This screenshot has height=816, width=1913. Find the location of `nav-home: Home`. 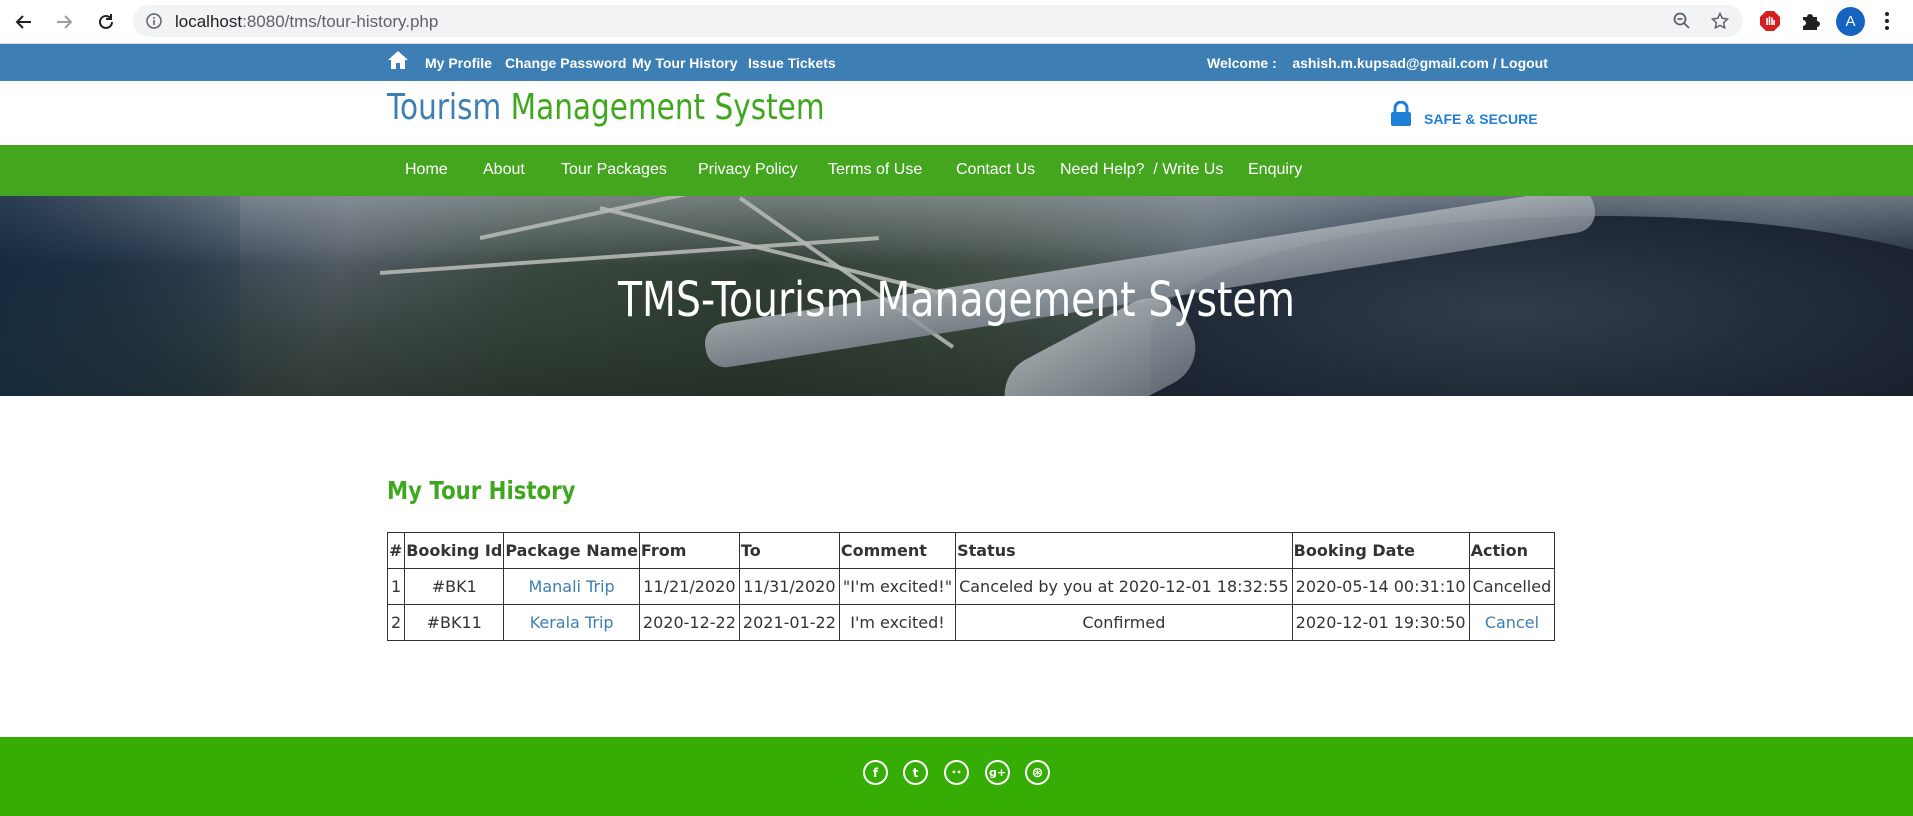

nav-home: Home is located at coordinates (426, 170).